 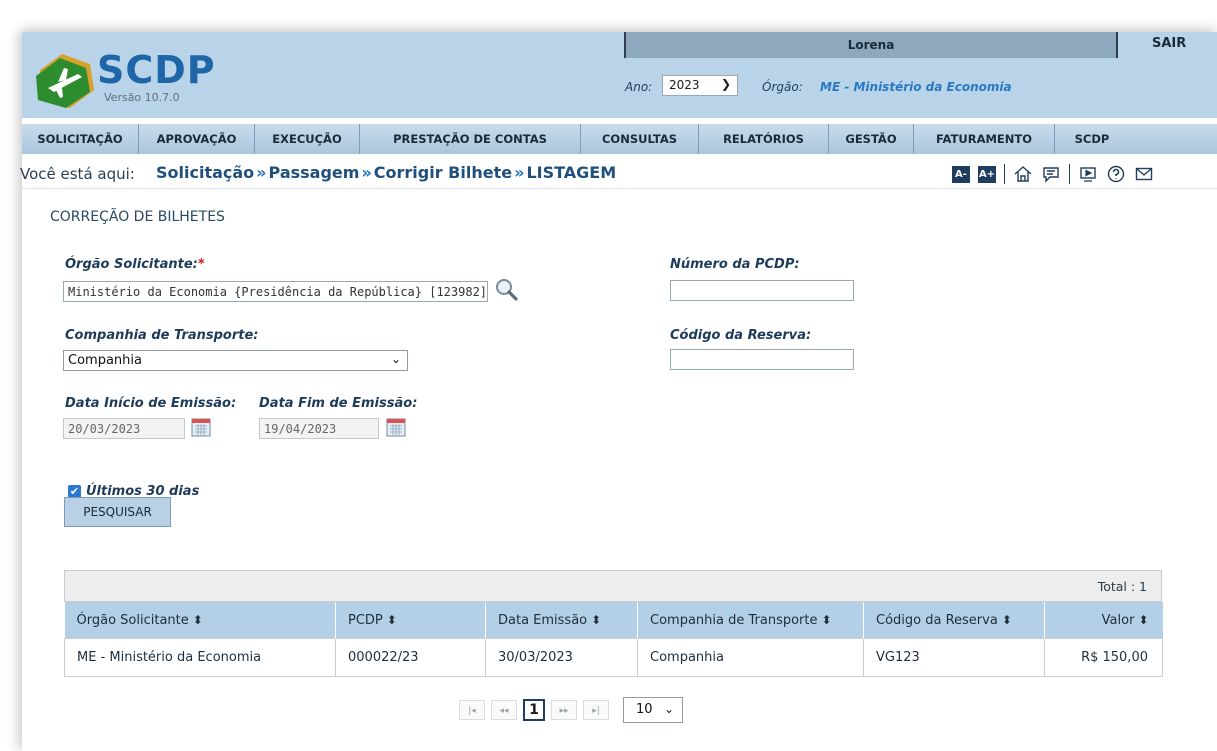 What do you see at coordinates (235, 360) in the screenshot?
I see `companhia-select: Companhia ⌄` at bounding box center [235, 360].